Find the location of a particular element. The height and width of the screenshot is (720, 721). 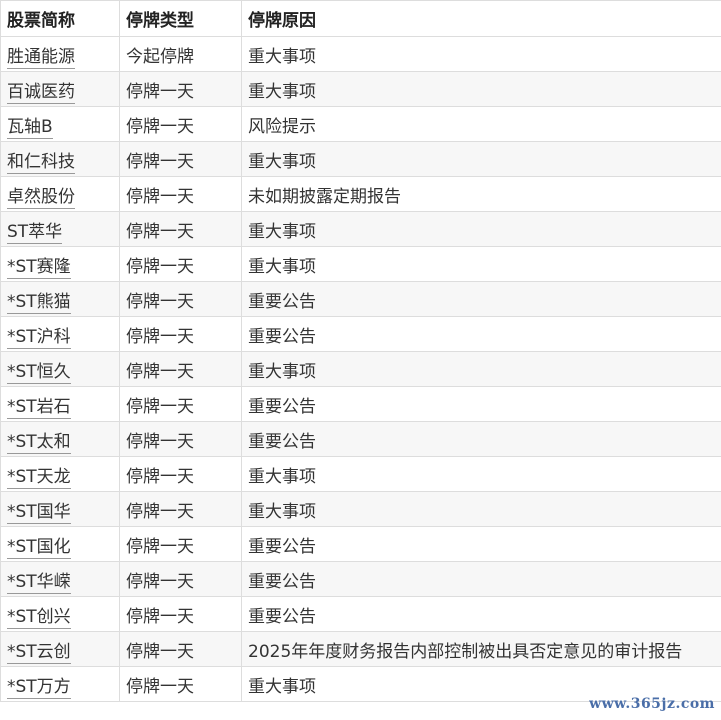

table-row: 百诚医药 停牌一天 重大事项 is located at coordinates (360, 89).